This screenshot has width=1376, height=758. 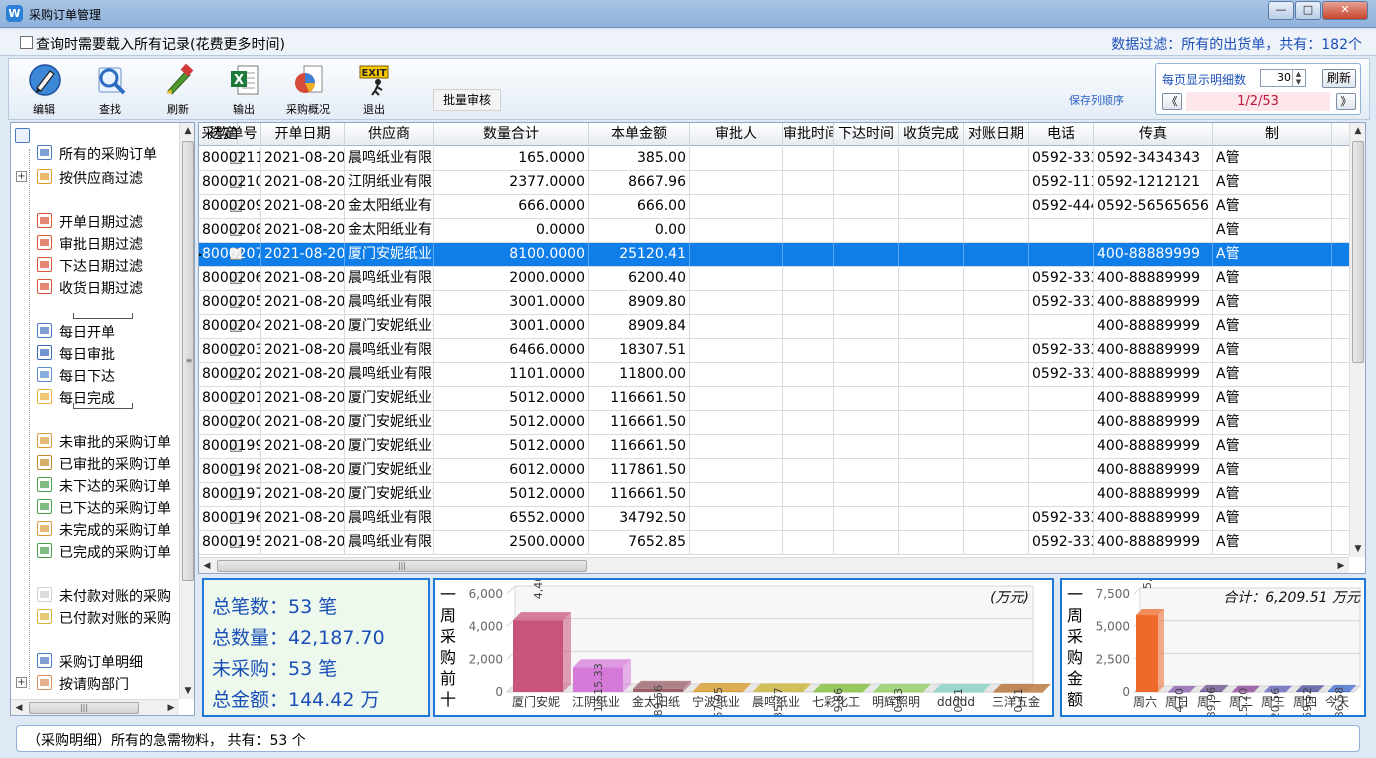 I want to click on calendar-icon, so click(x=44, y=242).